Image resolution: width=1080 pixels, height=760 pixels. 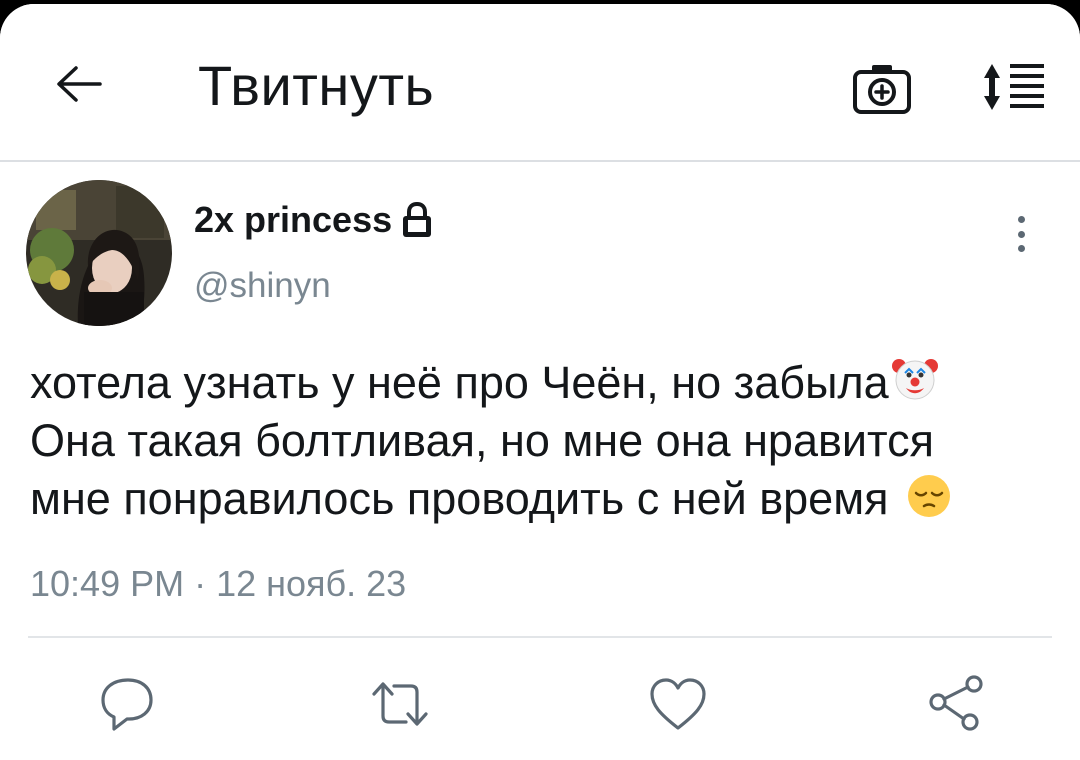 I want to click on tweet-line-3: мне понравилось проводить с ней время, so click(x=550, y=499).